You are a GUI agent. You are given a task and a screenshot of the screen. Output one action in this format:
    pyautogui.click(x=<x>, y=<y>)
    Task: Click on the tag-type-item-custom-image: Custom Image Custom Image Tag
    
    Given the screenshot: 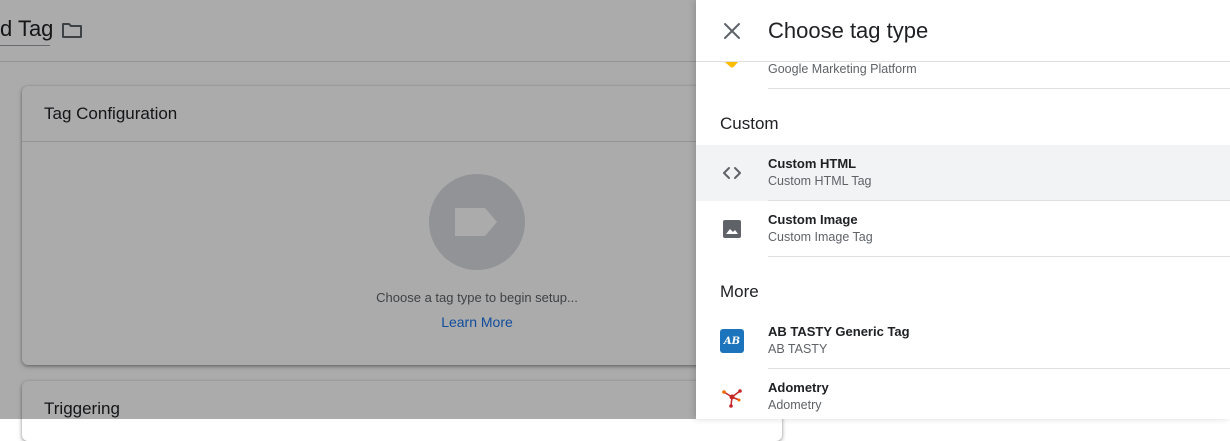 What is the action you would take?
    pyautogui.click(x=963, y=229)
    